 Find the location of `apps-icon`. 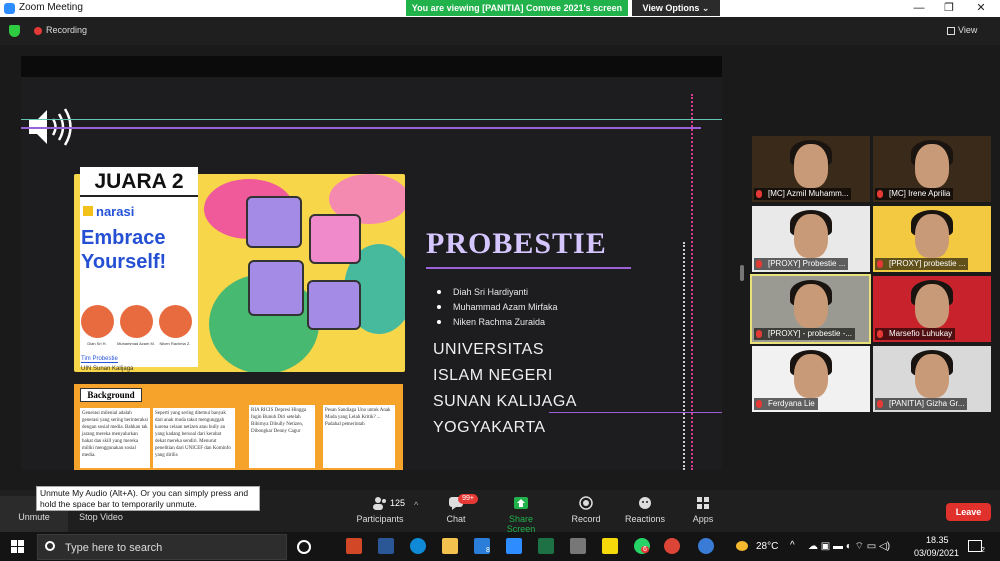

apps-icon is located at coordinates (703, 503).